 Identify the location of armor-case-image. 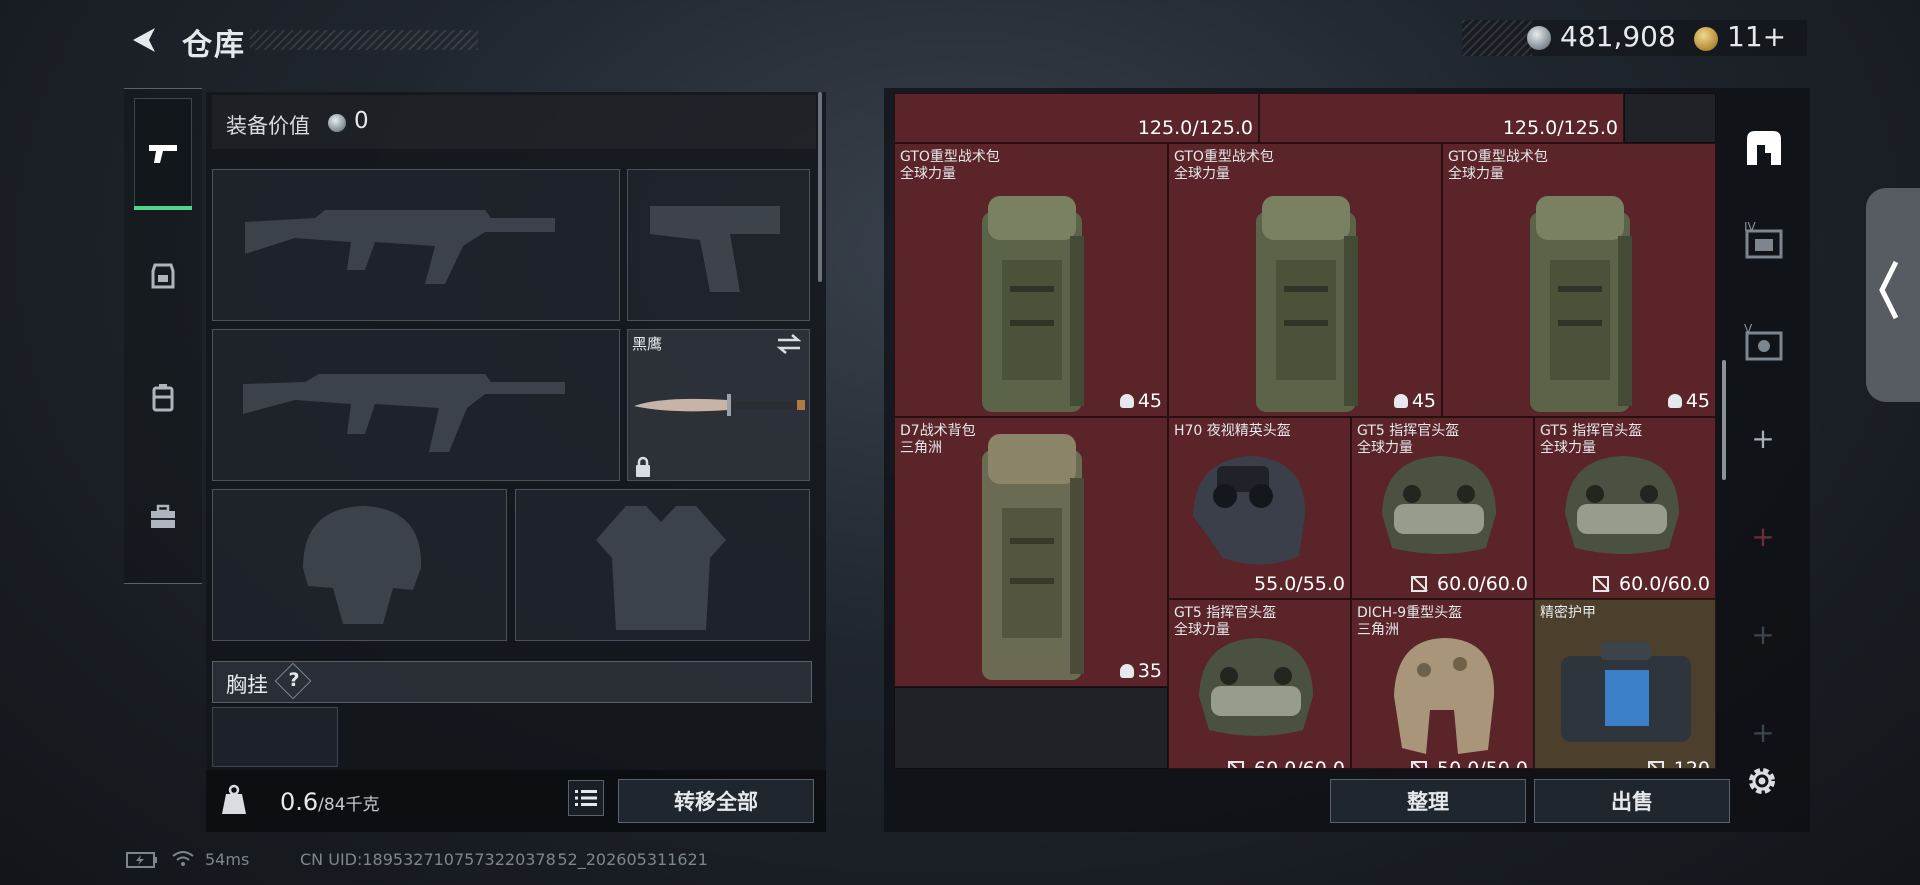
(1626, 692).